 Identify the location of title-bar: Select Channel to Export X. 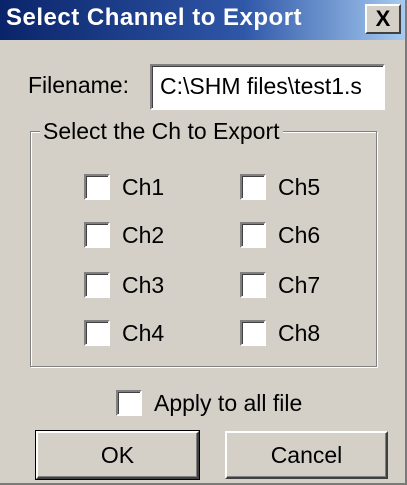
(202, 20).